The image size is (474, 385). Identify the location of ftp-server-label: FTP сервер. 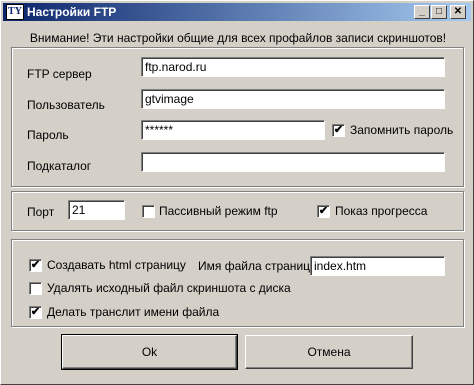
(59, 74).